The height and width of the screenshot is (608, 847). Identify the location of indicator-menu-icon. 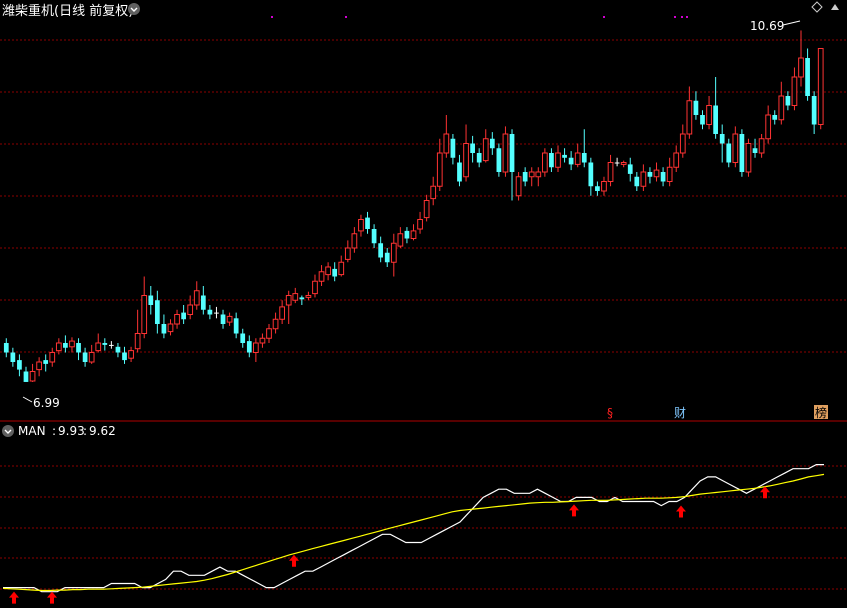
(8, 431).